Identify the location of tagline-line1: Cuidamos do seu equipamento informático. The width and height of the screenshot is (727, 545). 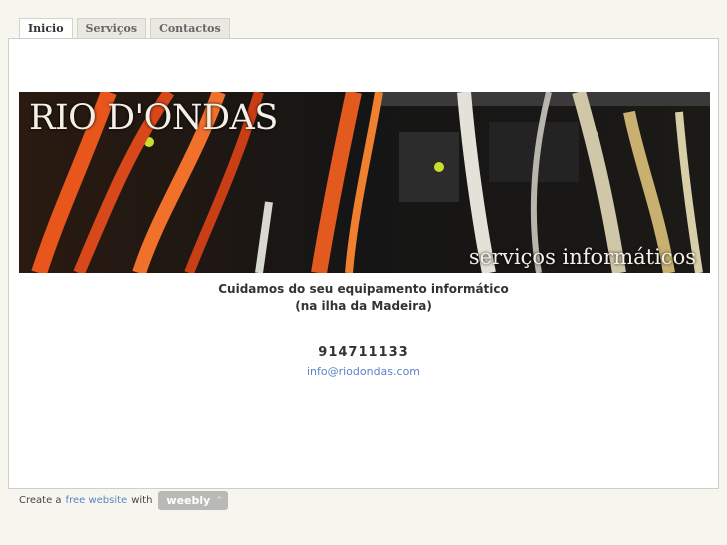
(363, 289).